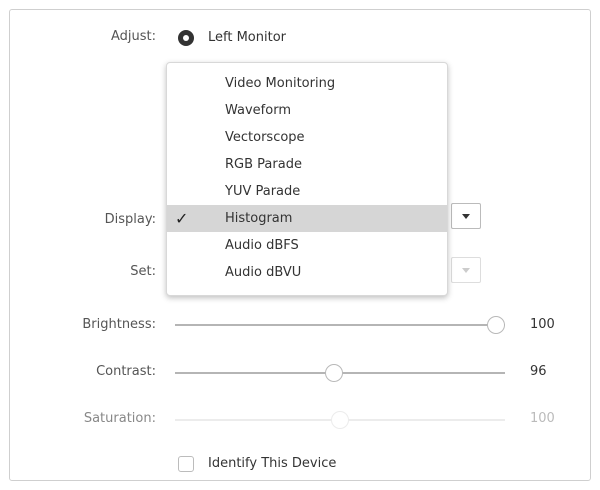 This screenshot has width=600, height=490. What do you see at coordinates (340, 325) in the screenshot?
I see `brightness-slider-track` at bounding box center [340, 325].